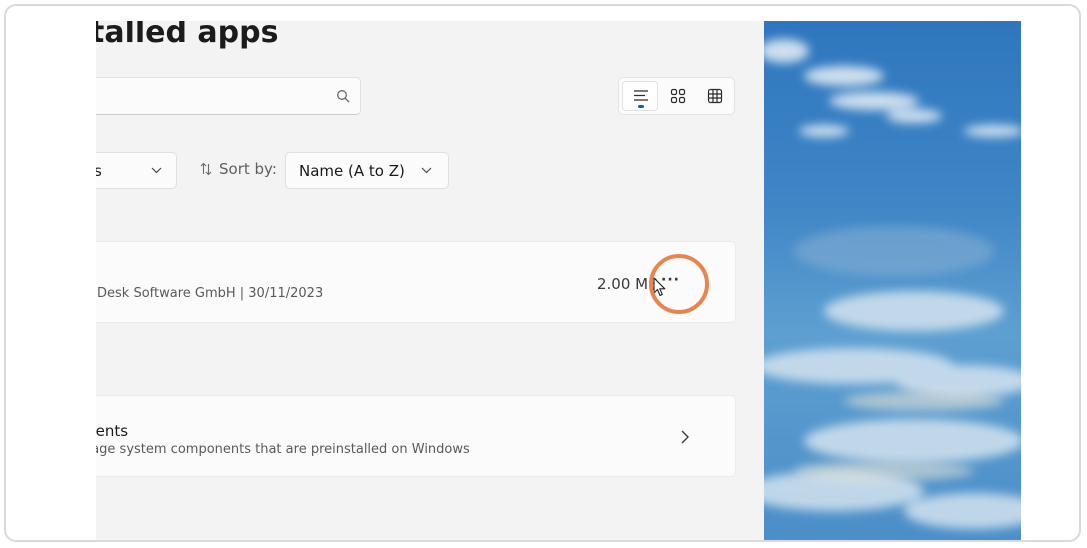 This screenshot has height=548, width=1087. I want to click on sort-label: Sort by:, so click(248, 169).